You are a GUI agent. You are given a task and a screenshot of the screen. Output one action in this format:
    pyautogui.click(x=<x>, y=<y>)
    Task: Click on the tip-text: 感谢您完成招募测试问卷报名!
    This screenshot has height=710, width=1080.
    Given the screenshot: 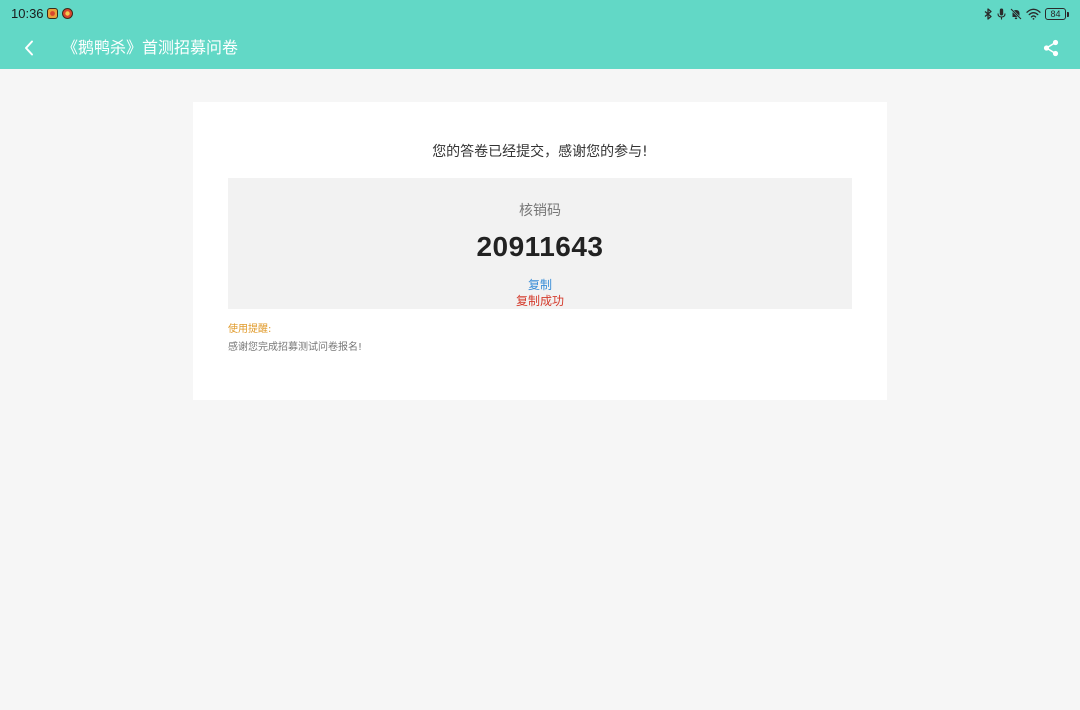 What is the action you would take?
    pyautogui.click(x=295, y=347)
    